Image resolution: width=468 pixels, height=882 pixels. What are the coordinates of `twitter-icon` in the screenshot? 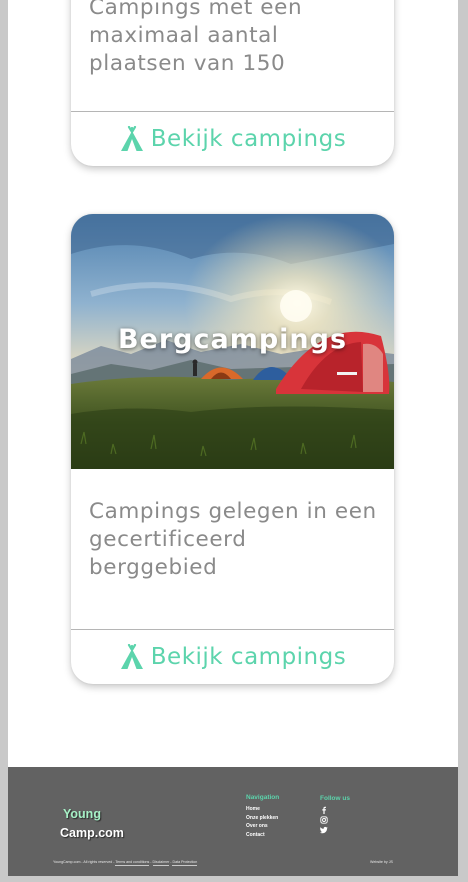 It's located at (335, 831).